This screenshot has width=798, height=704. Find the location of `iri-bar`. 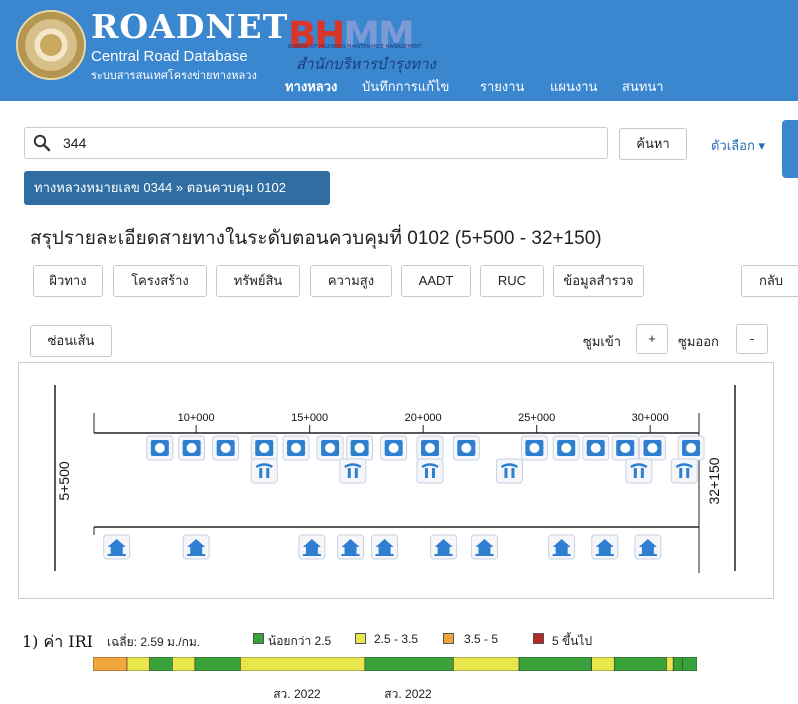

iri-bar is located at coordinates (395, 664).